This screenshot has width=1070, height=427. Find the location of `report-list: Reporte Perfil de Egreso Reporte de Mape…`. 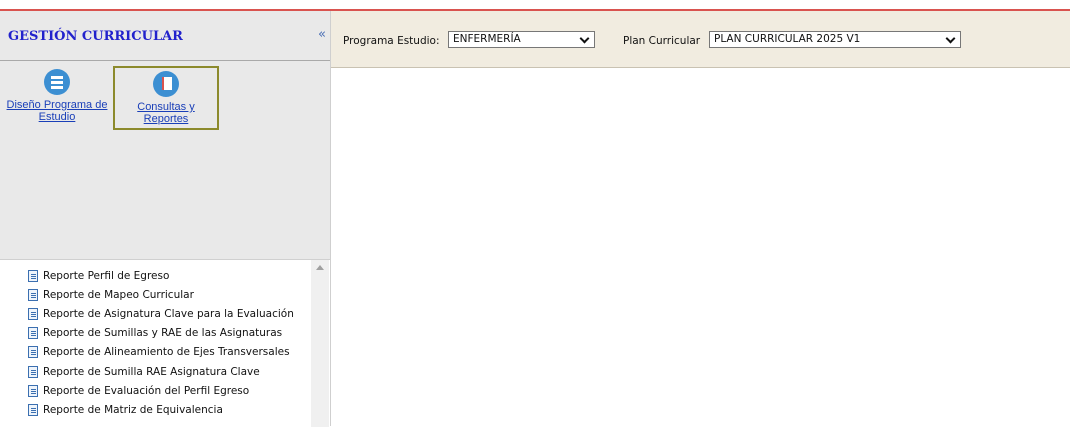

report-list: Reporte Perfil de Egreso Reporte de Mape… is located at coordinates (168, 343).